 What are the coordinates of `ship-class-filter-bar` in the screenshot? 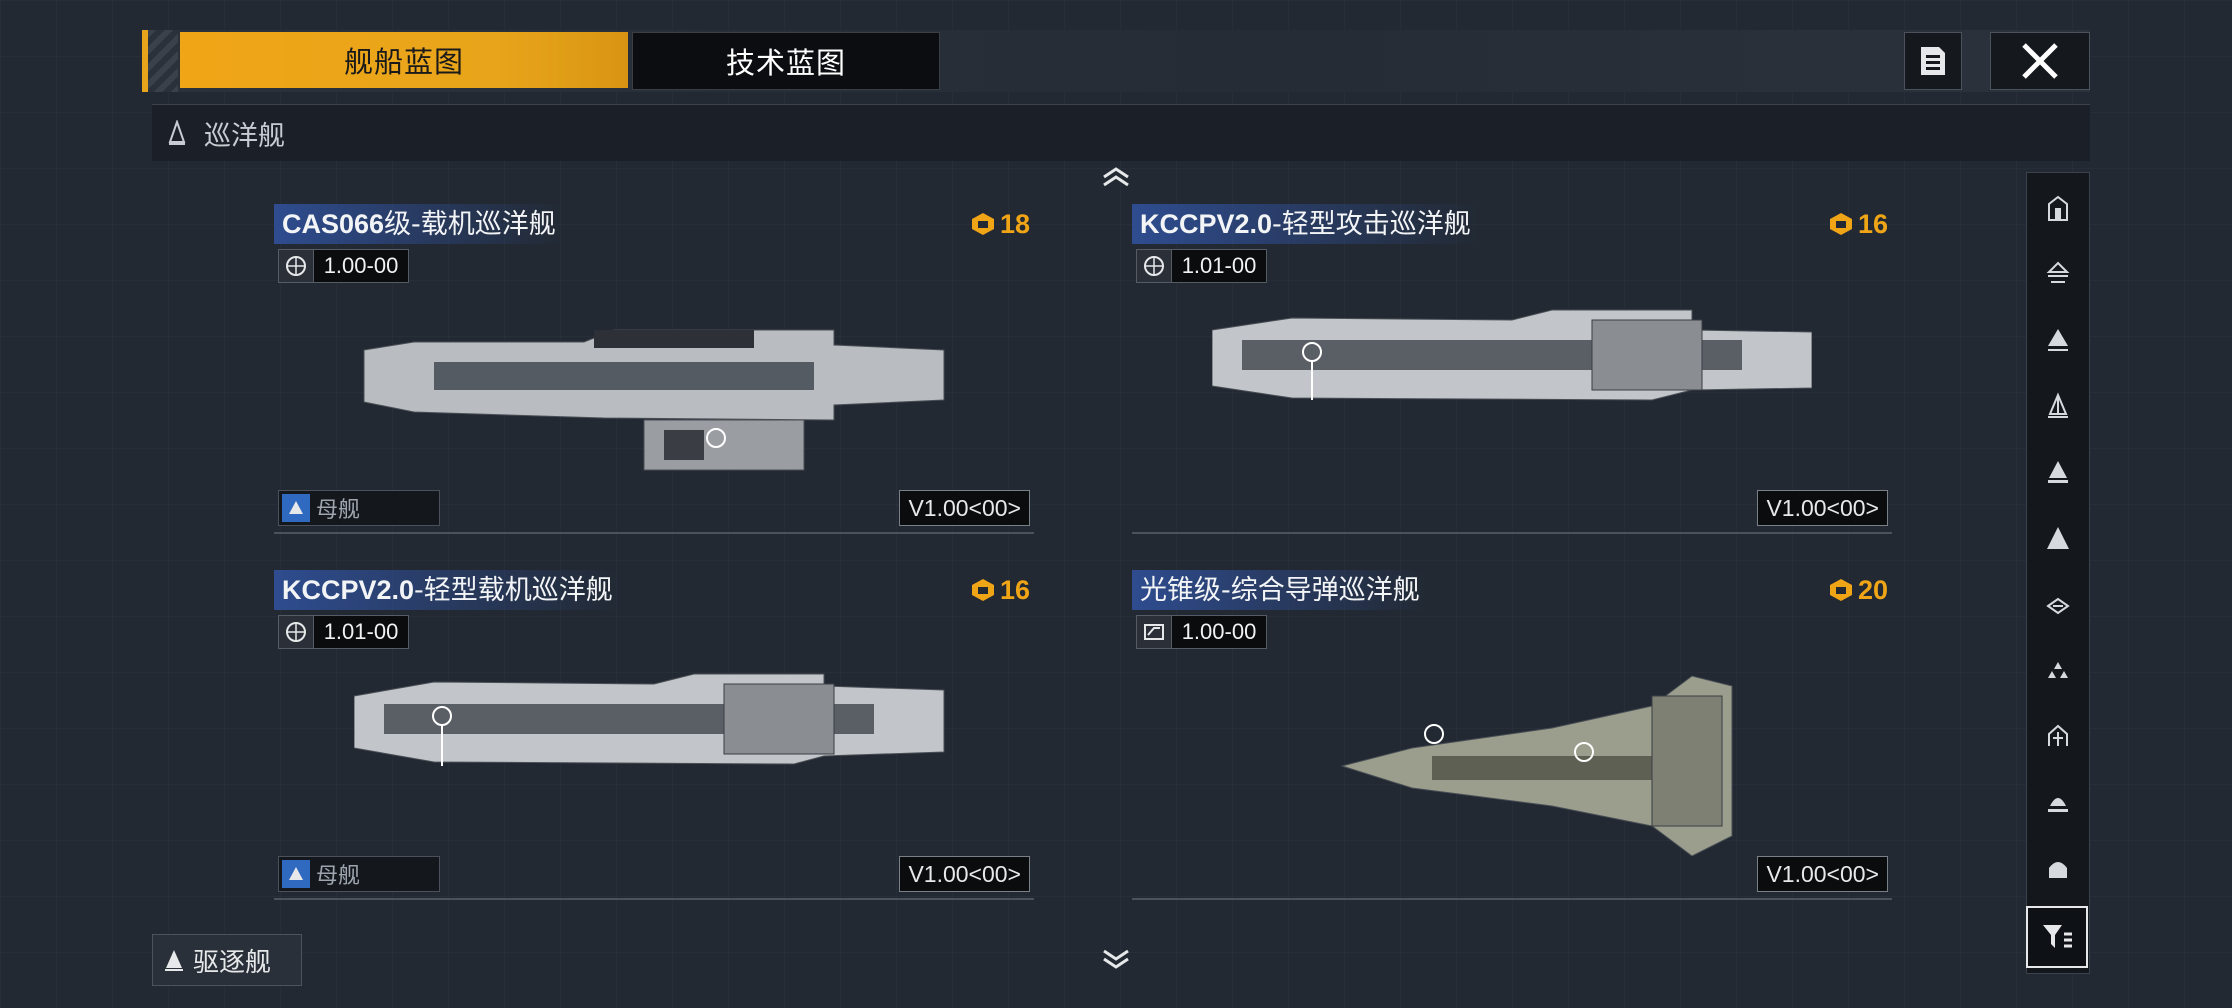 It's located at (2058, 573).